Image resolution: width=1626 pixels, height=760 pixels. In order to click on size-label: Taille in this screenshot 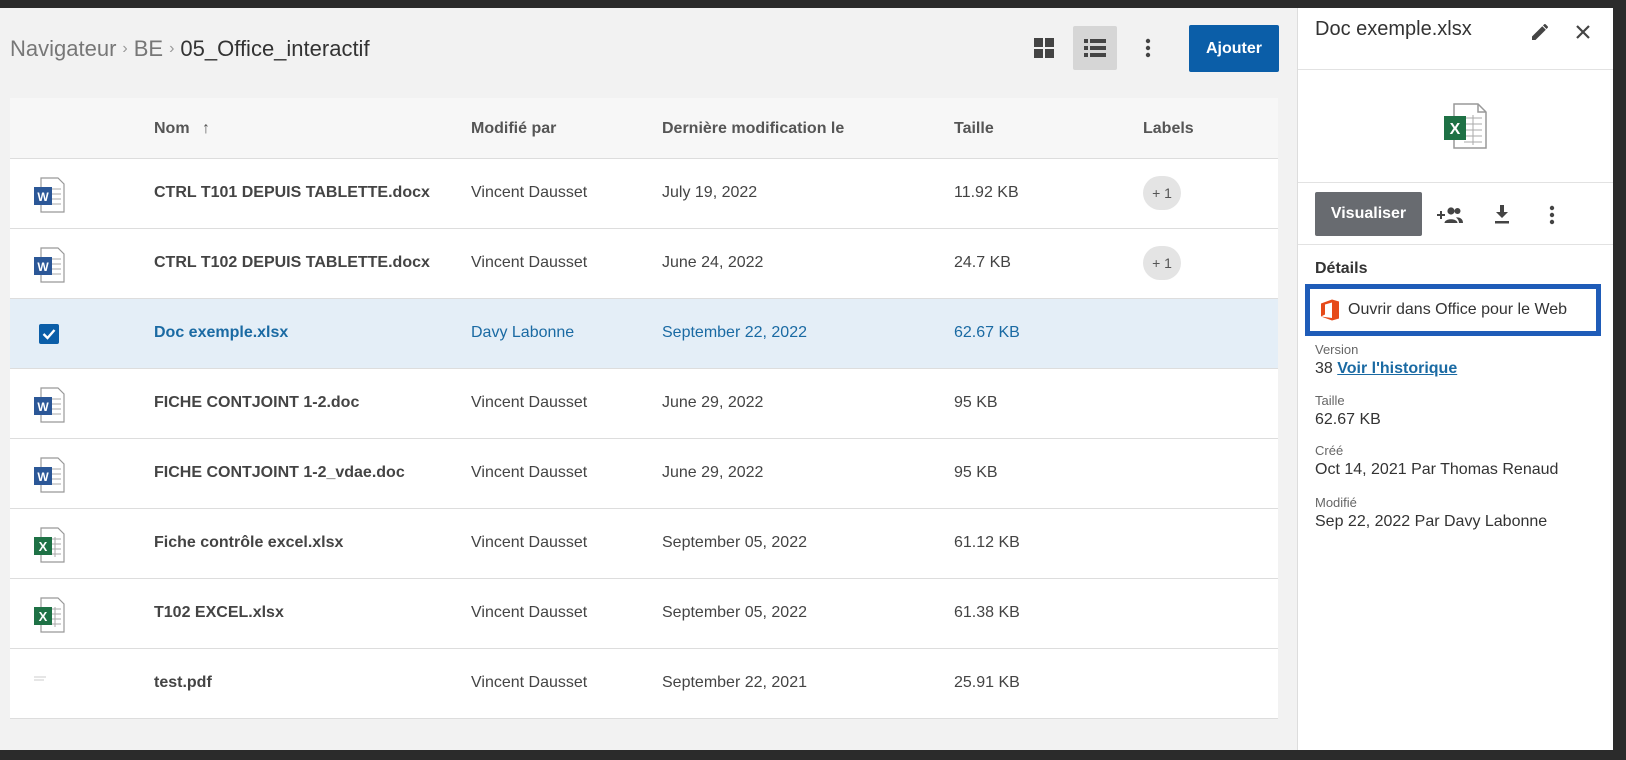, I will do `click(1330, 400)`.